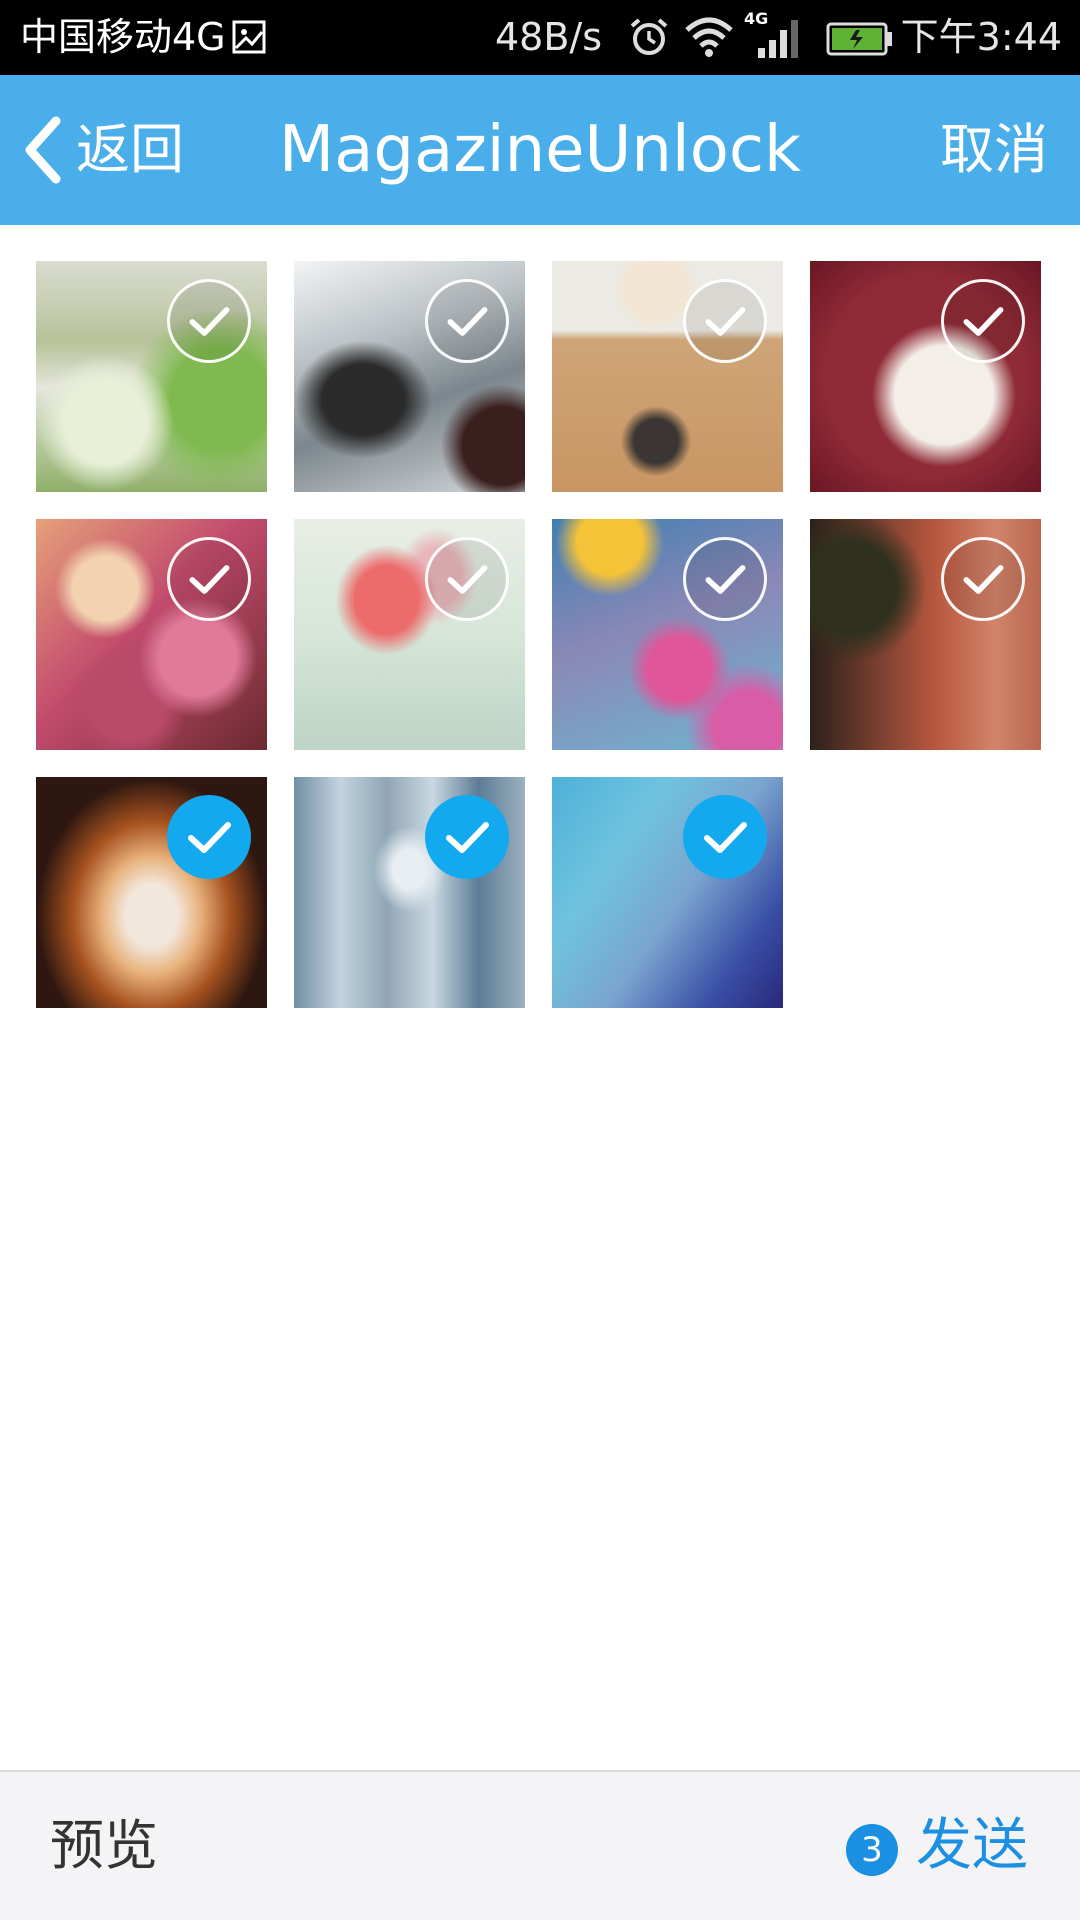  What do you see at coordinates (123, 37) in the screenshot?
I see `carrier-label: 中国移动4G` at bounding box center [123, 37].